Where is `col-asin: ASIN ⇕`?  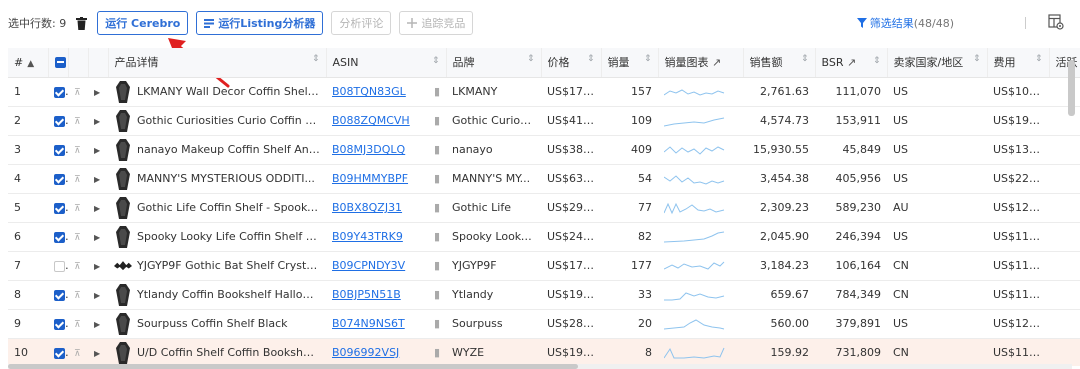 col-asin: ASIN ⇕ is located at coordinates (386, 63).